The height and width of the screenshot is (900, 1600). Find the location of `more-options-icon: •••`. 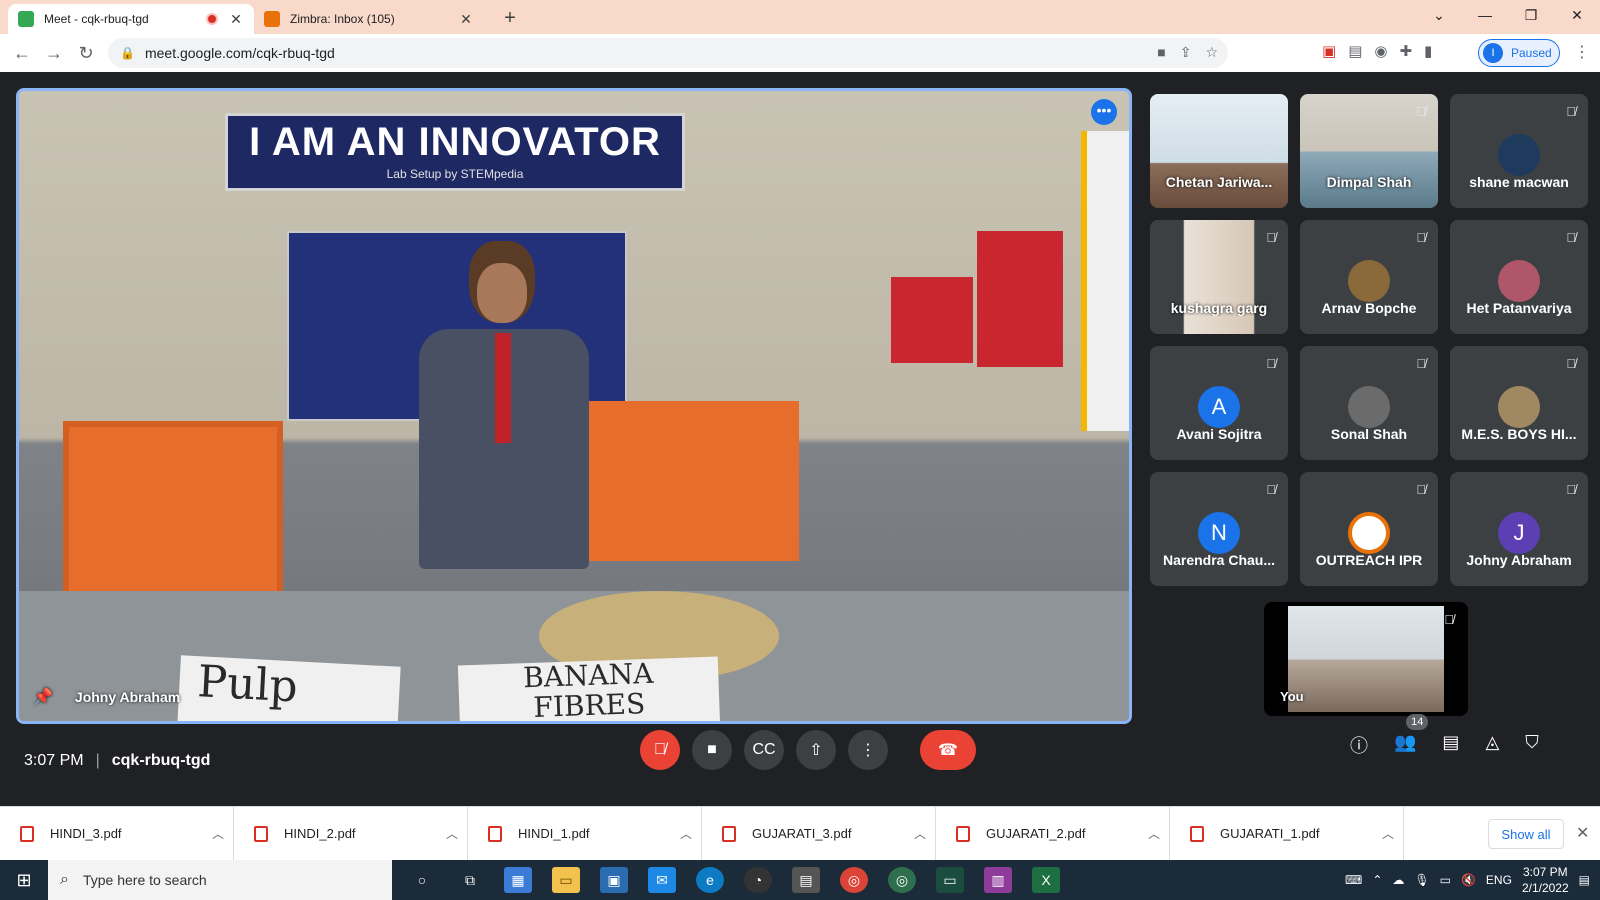

more-options-icon: ••• is located at coordinates (1104, 112).